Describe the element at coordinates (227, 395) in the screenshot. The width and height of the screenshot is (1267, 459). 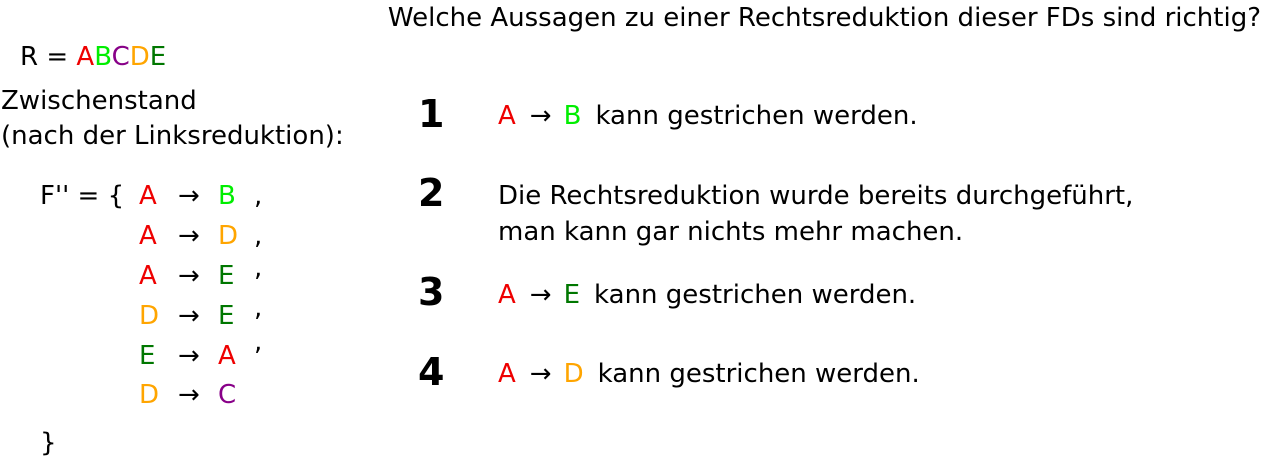
I see `fd-rhs: C` at that location.